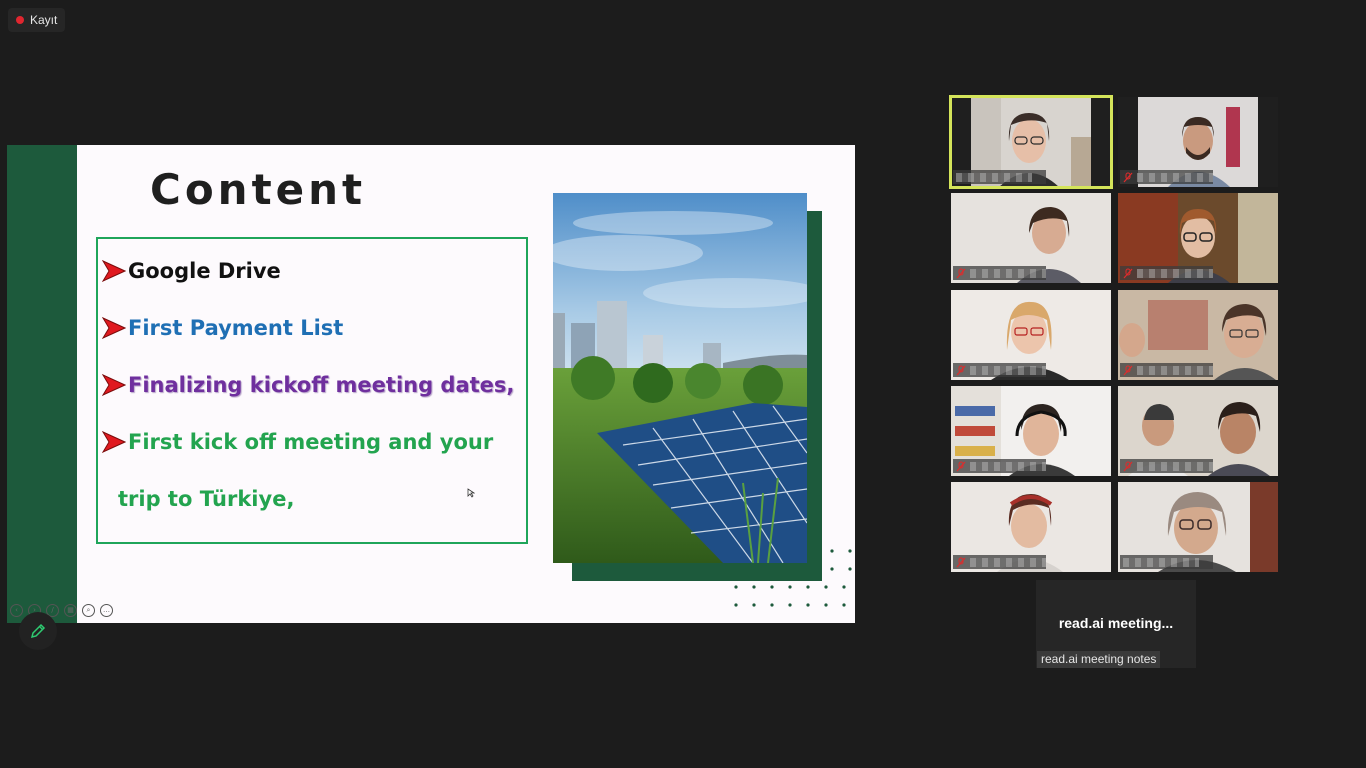 The width and height of the screenshot is (1366, 768). I want to click on solar-panel-photo, so click(680, 378).